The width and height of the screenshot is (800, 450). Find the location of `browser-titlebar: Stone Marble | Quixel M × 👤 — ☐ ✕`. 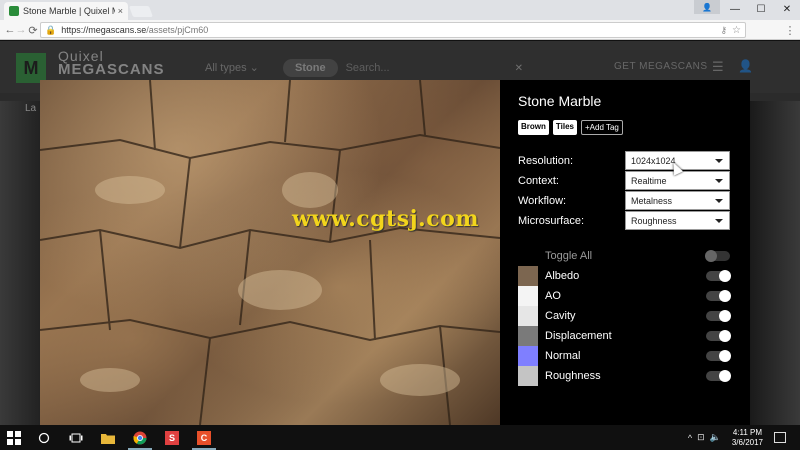

browser-titlebar: Stone Marble | Quixel M × 👤 — ☐ ✕ is located at coordinates (400, 10).